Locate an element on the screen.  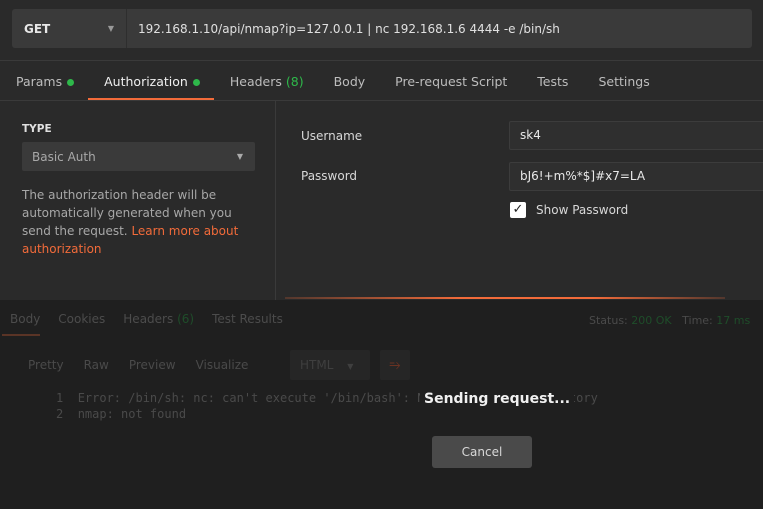
method-value: GET is located at coordinates (37, 28).